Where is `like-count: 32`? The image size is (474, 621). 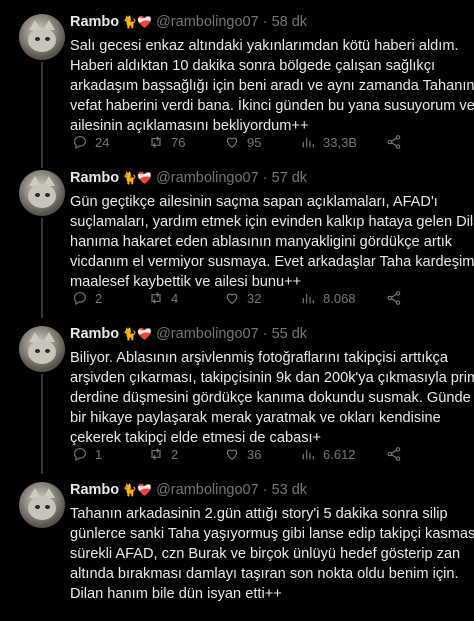
like-count: 32 is located at coordinates (254, 298).